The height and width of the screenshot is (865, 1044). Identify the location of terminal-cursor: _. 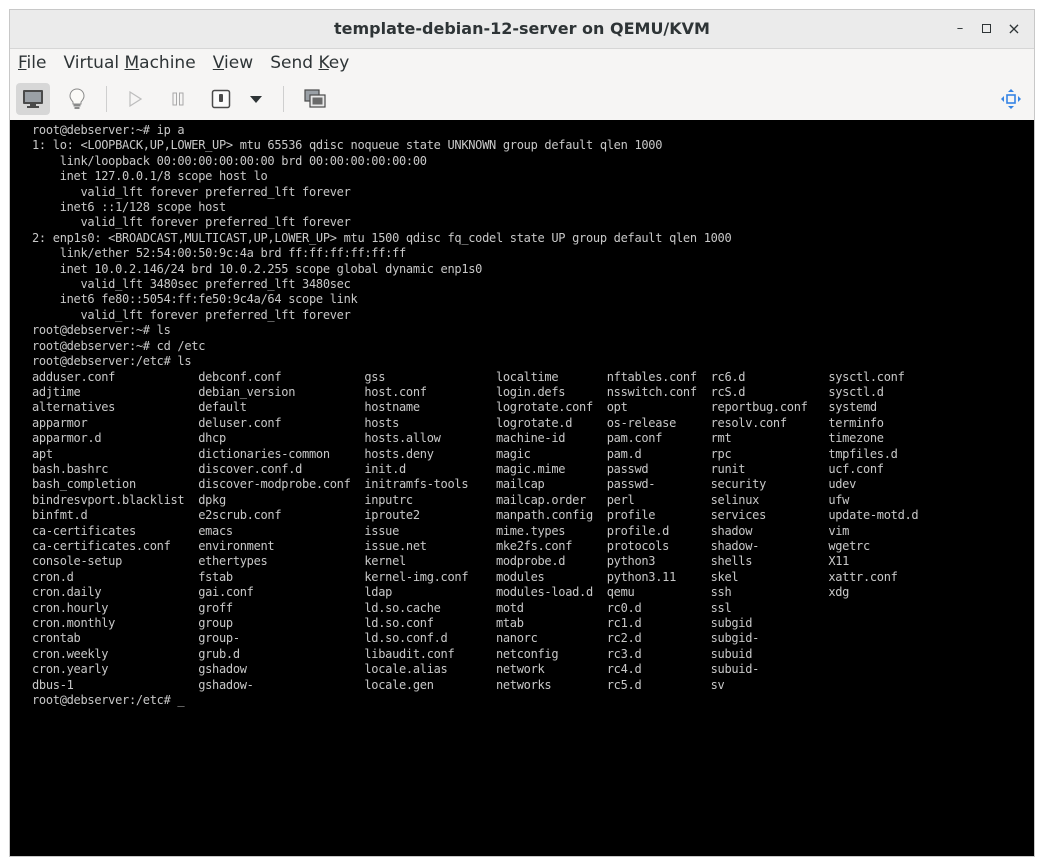
(181, 700).